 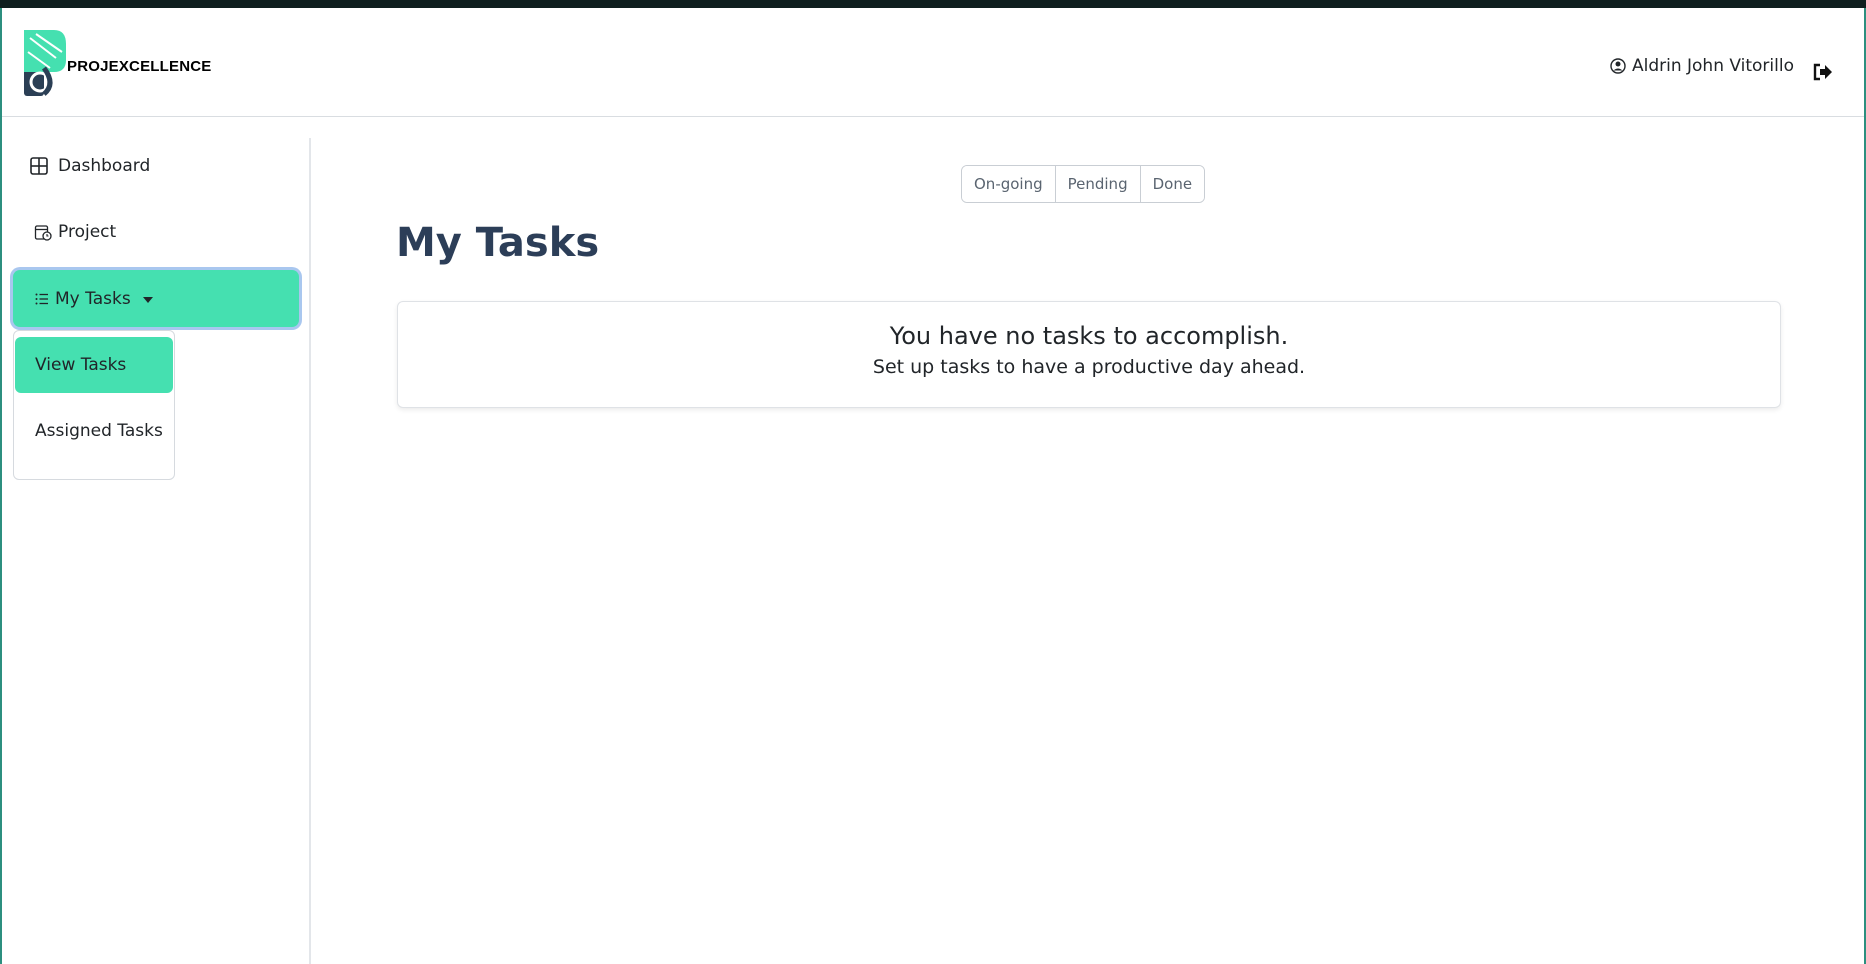 What do you see at coordinates (1098, 184) in the screenshot?
I see `filter-pending-button: Pending` at bounding box center [1098, 184].